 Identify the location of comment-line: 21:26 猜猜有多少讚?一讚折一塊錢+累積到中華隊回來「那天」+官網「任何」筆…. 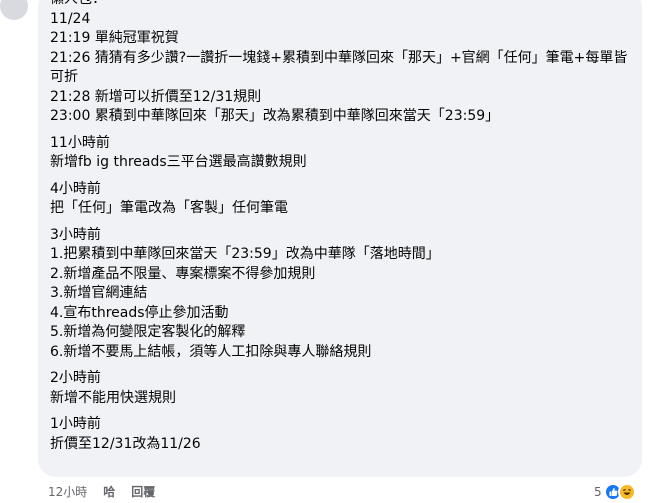
(339, 67).